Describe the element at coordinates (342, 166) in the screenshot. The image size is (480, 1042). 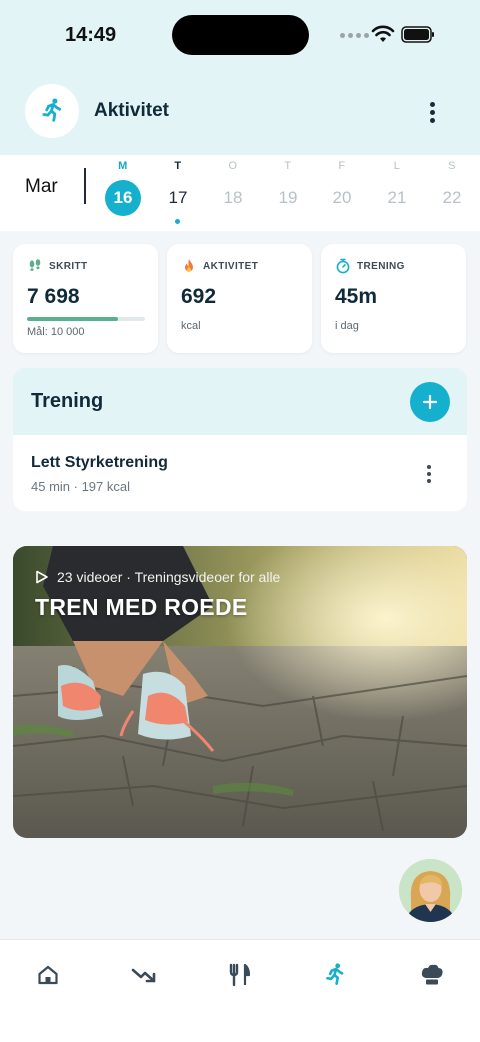
I see `day-of-week: F` at that location.